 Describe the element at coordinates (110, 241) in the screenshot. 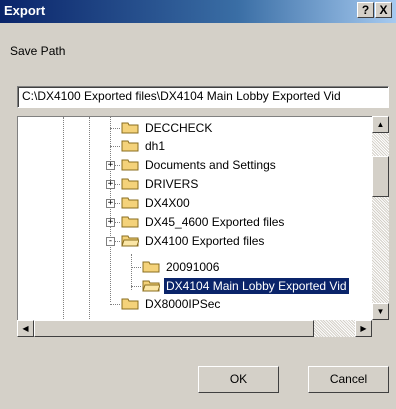

I see `collapse-button: -` at that location.